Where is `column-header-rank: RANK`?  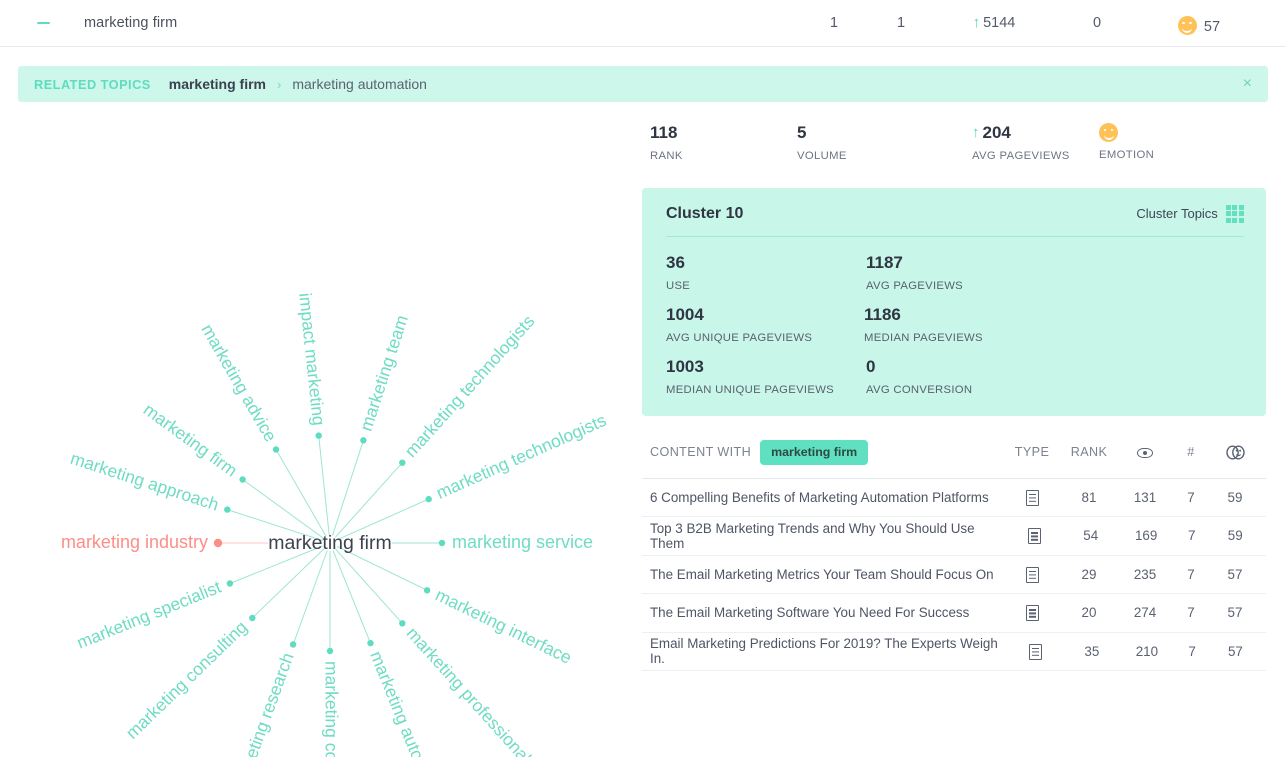 column-header-rank: RANK is located at coordinates (1089, 452).